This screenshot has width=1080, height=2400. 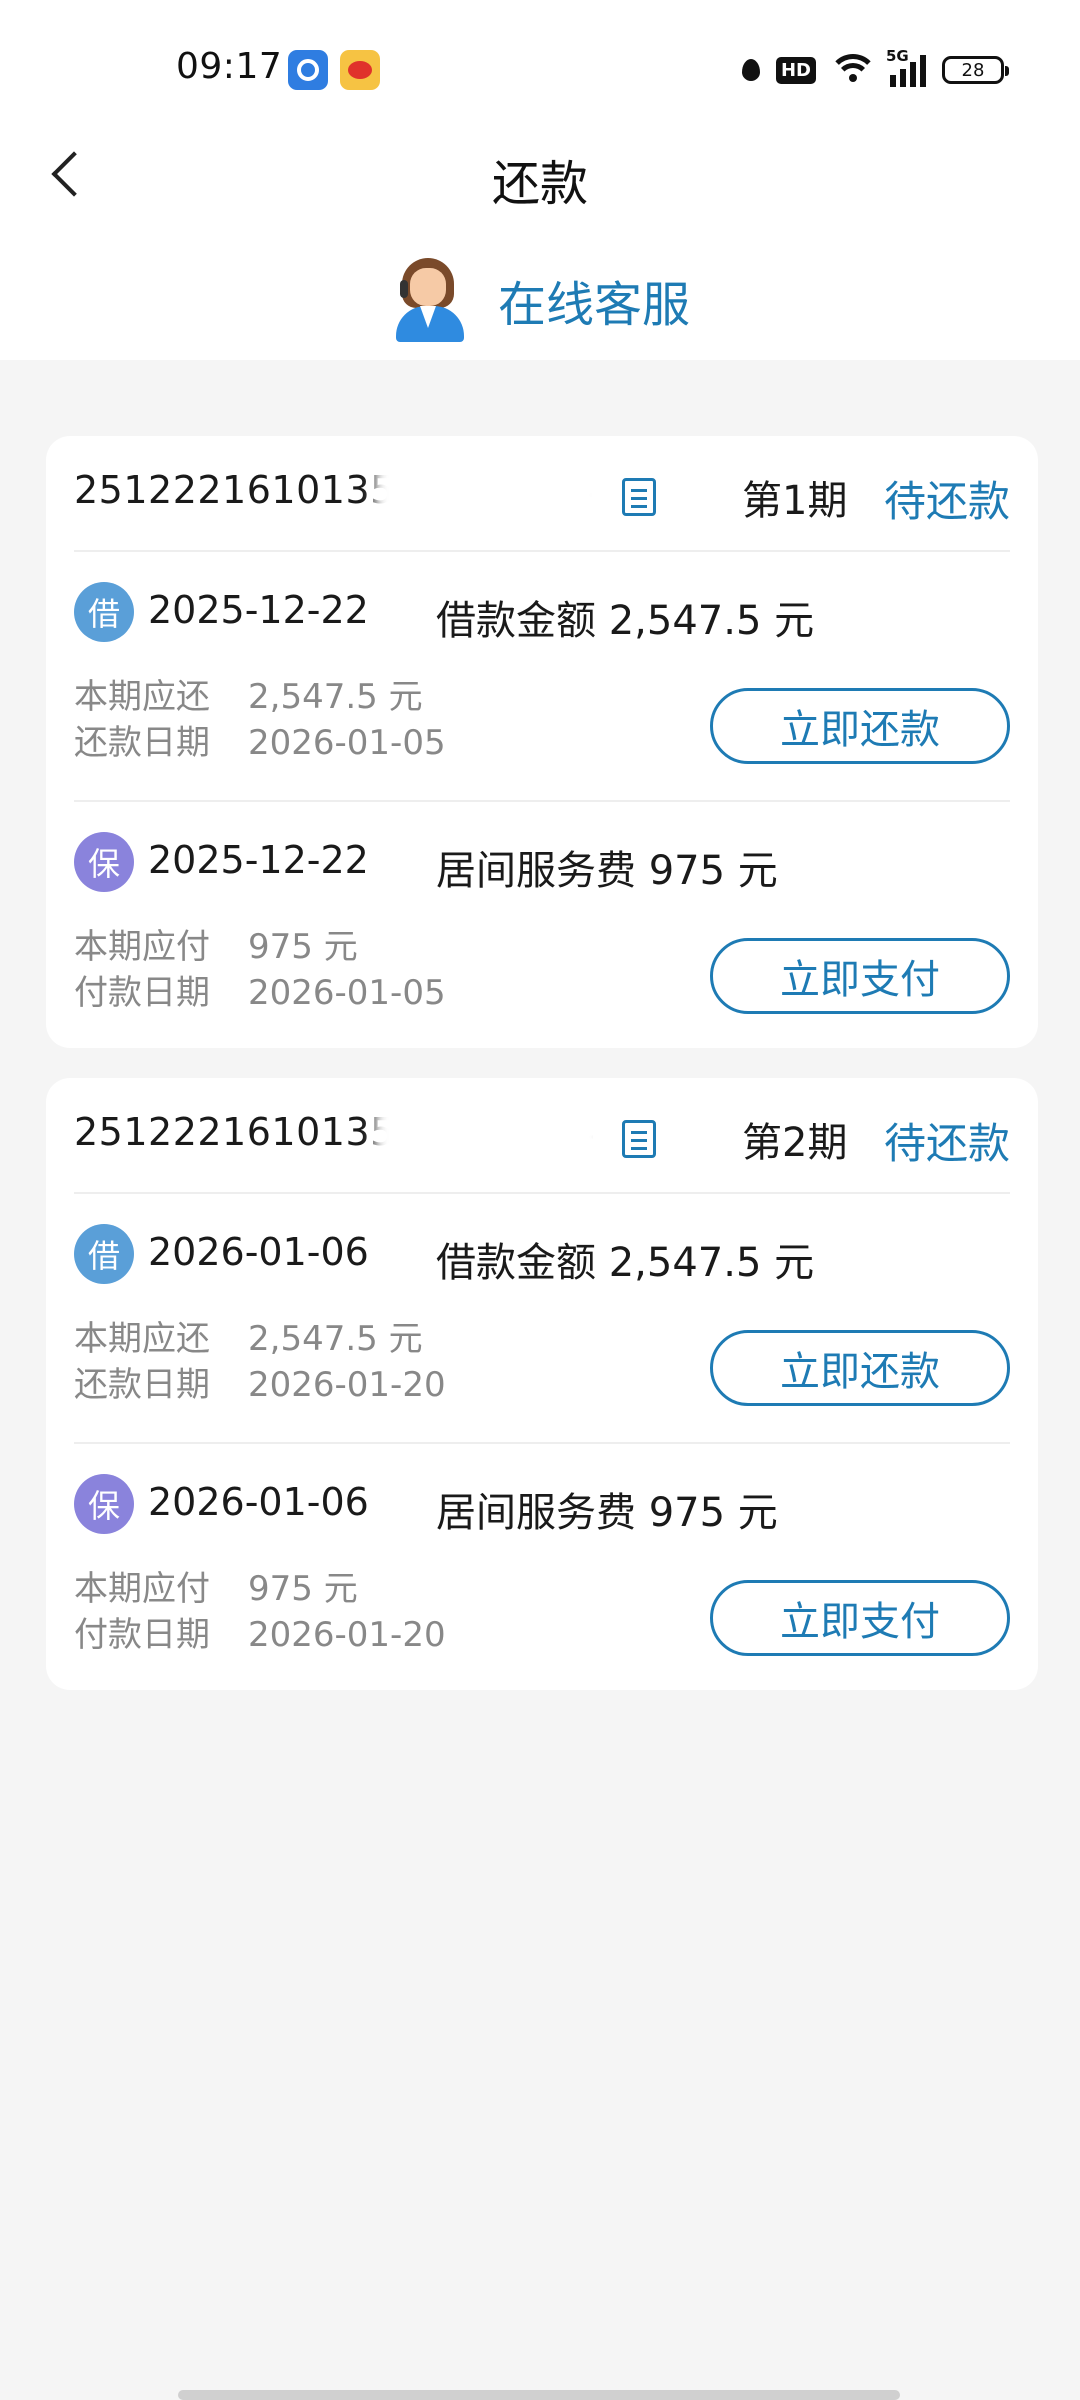 I want to click on home-indicator, so click(x=539, y=2395).